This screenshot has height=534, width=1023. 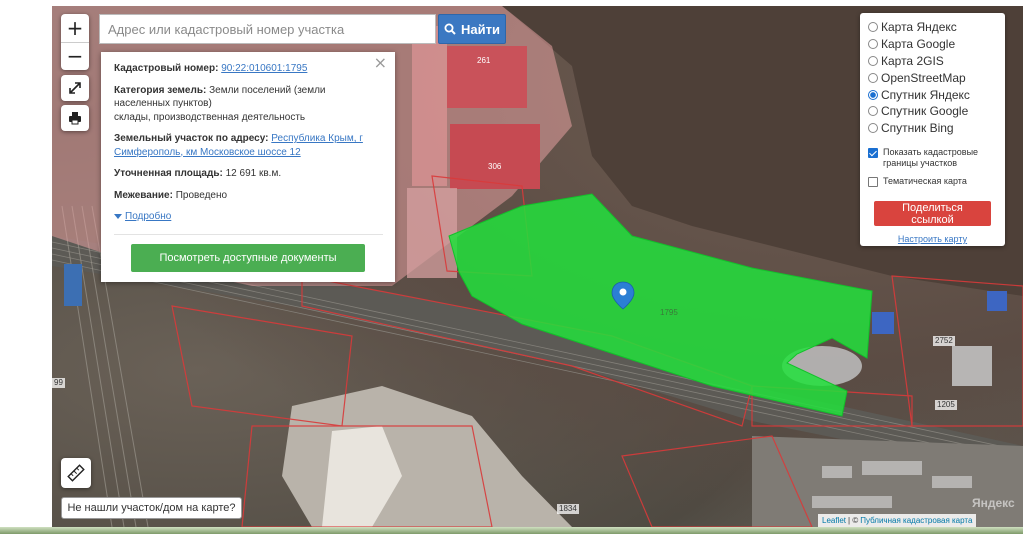 I want to click on layer-option-google-map: Карта Google, so click(x=932, y=44).